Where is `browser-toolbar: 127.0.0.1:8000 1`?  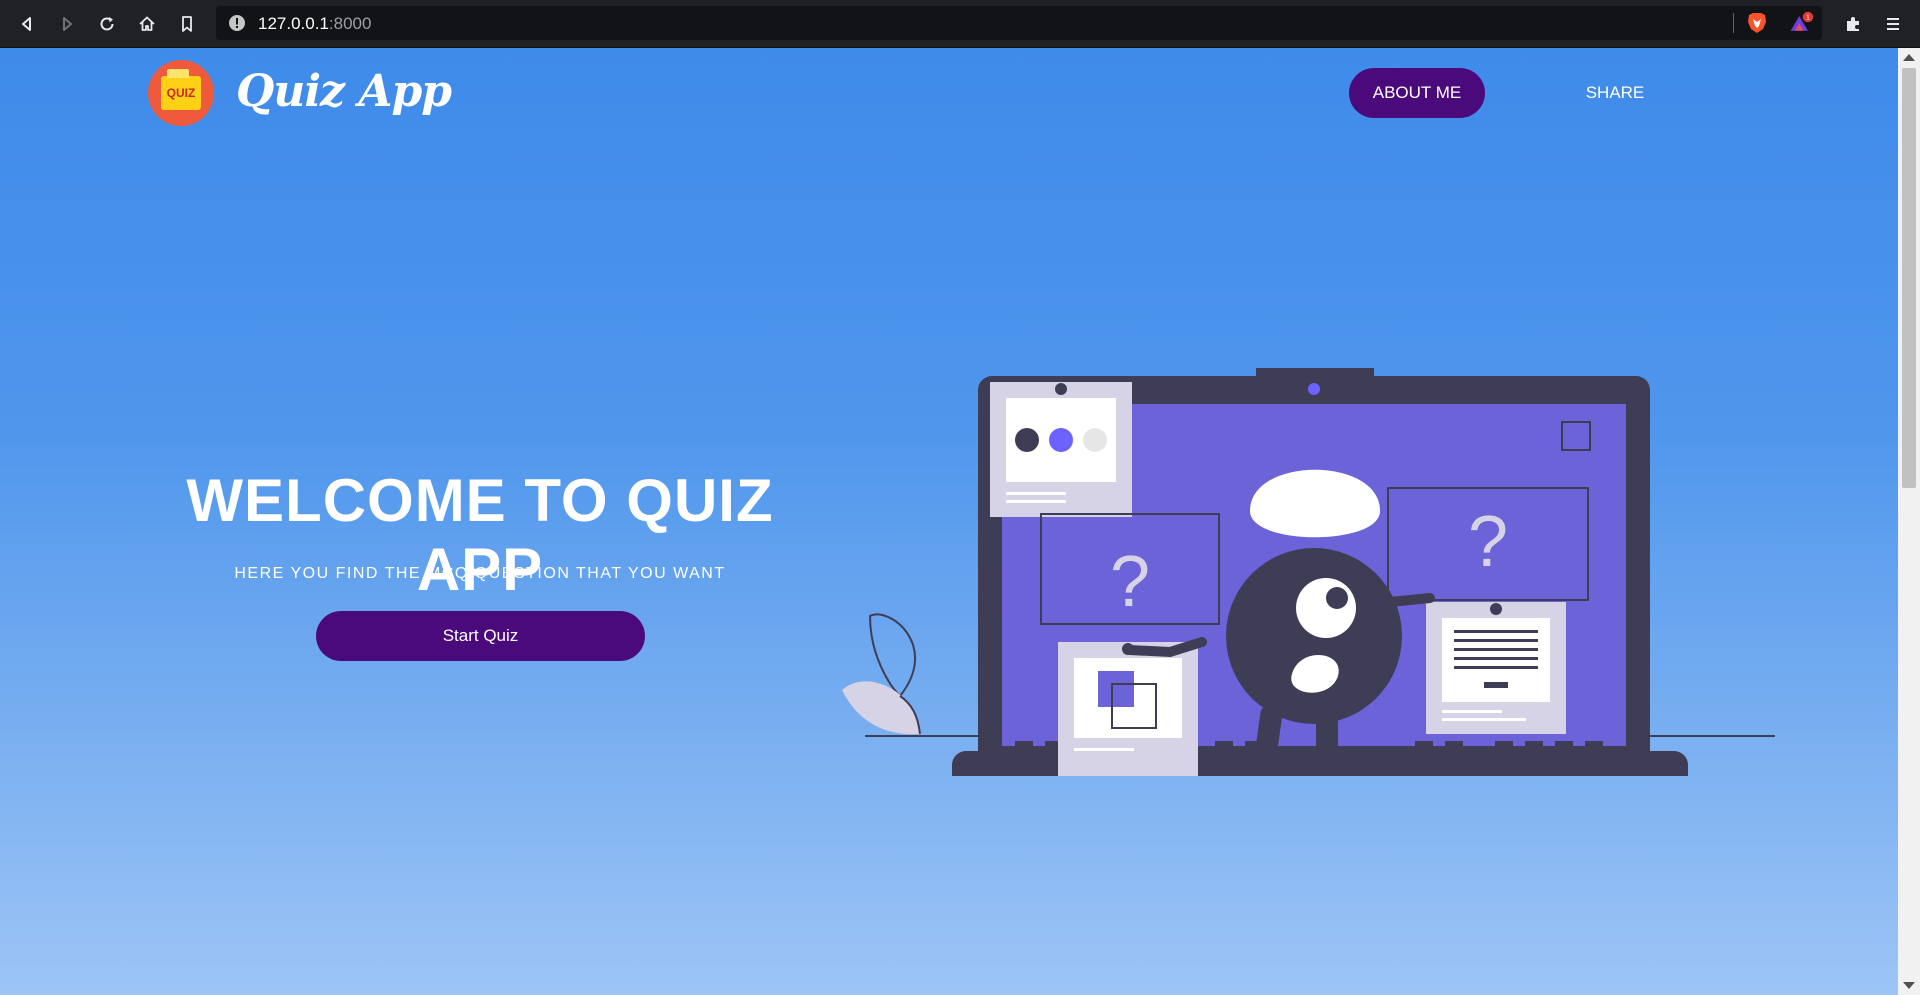
browser-toolbar: 127.0.0.1:8000 1 is located at coordinates (960, 24).